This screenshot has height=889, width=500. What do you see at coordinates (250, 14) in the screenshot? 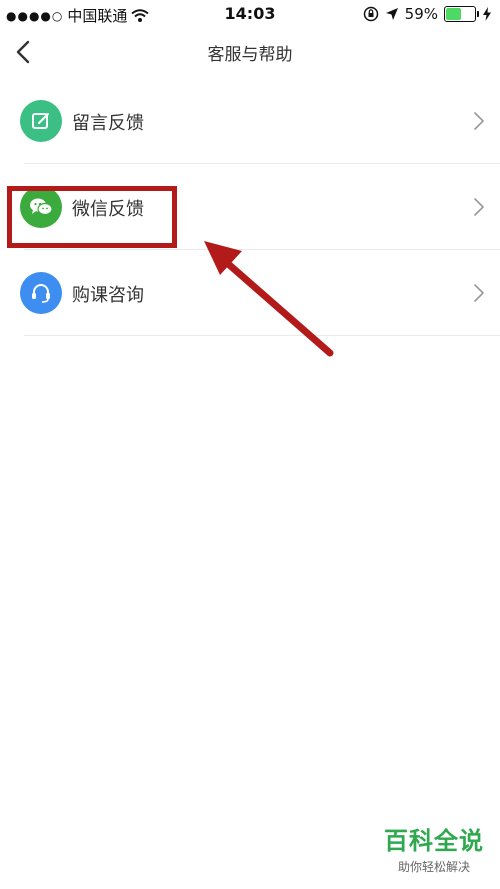
I see `status-bar: ●●●●○ 中国联通 14:03 59%` at bounding box center [250, 14].